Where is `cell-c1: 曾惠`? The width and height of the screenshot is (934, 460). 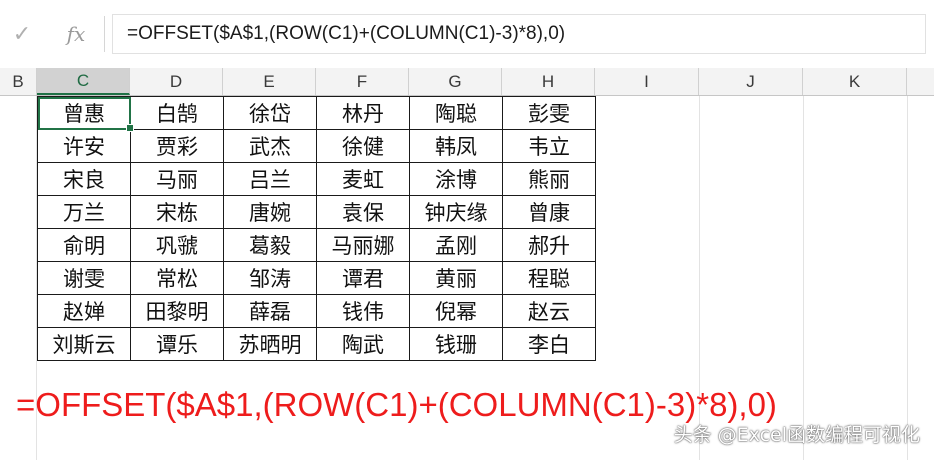
cell-c1: 曾惠 is located at coordinates (84, 113).